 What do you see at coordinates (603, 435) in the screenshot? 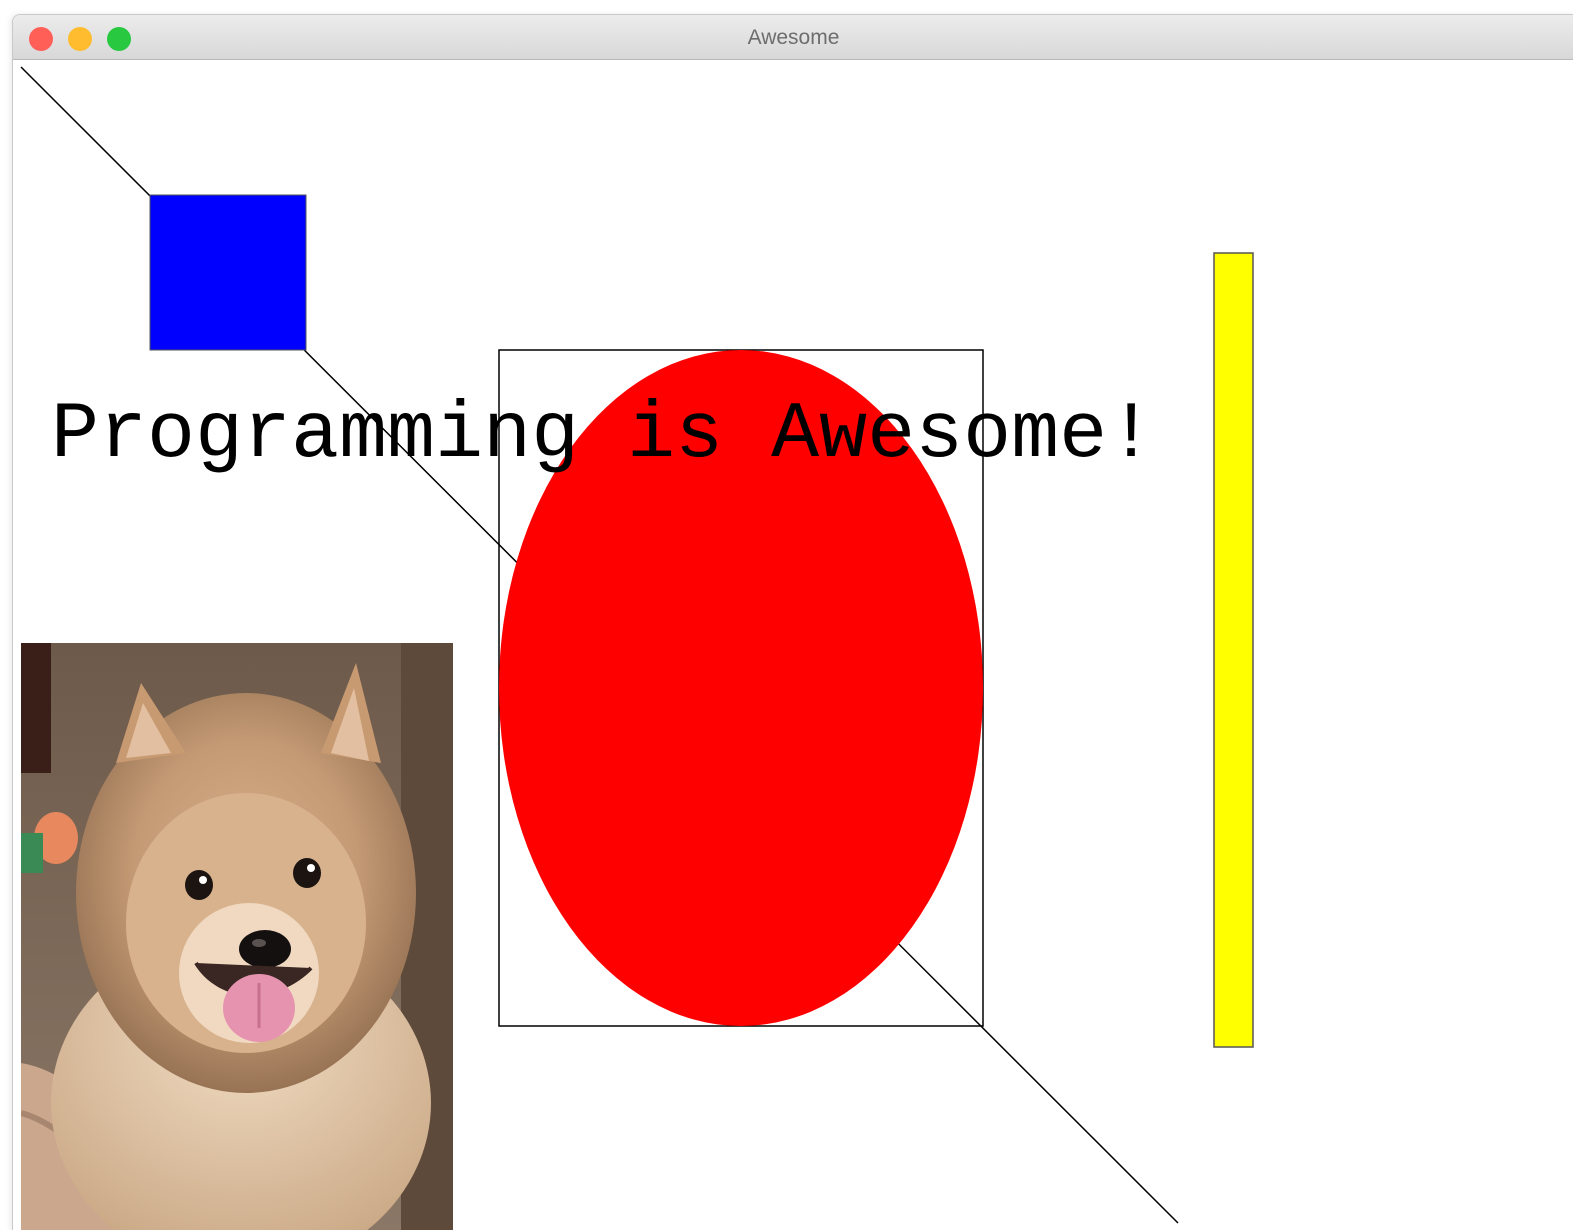
I see `banner-text: Programming is Awesome!` at bounding box center [603, 435].